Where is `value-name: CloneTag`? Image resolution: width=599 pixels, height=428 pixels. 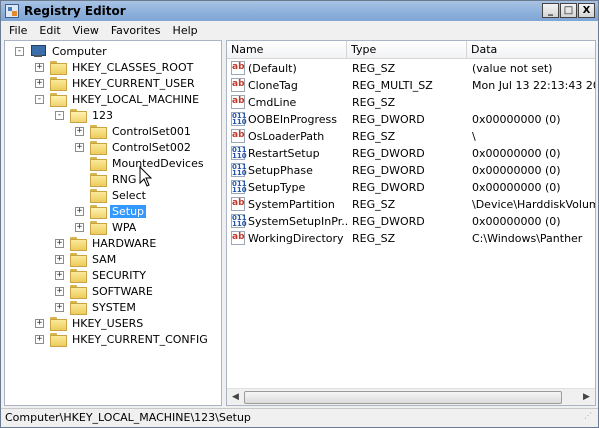 value-name: CloneTag is located at coordinates (273, 85).